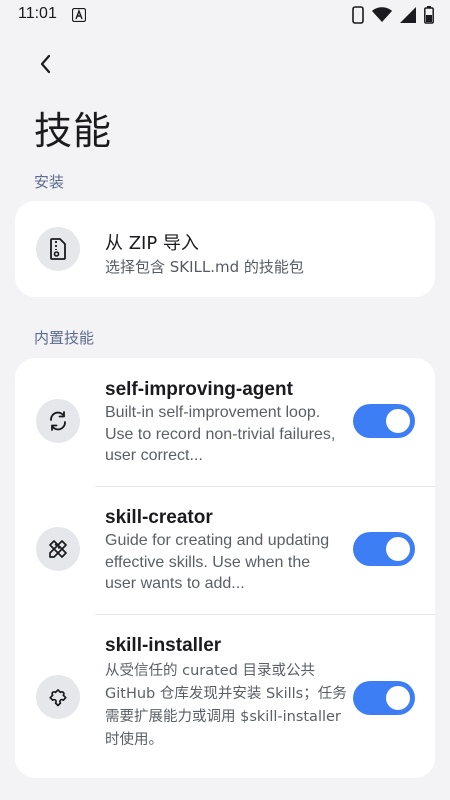  Describe the element at coordinates (408, 15) in the screenshot. I see `signal-icon` at that location.